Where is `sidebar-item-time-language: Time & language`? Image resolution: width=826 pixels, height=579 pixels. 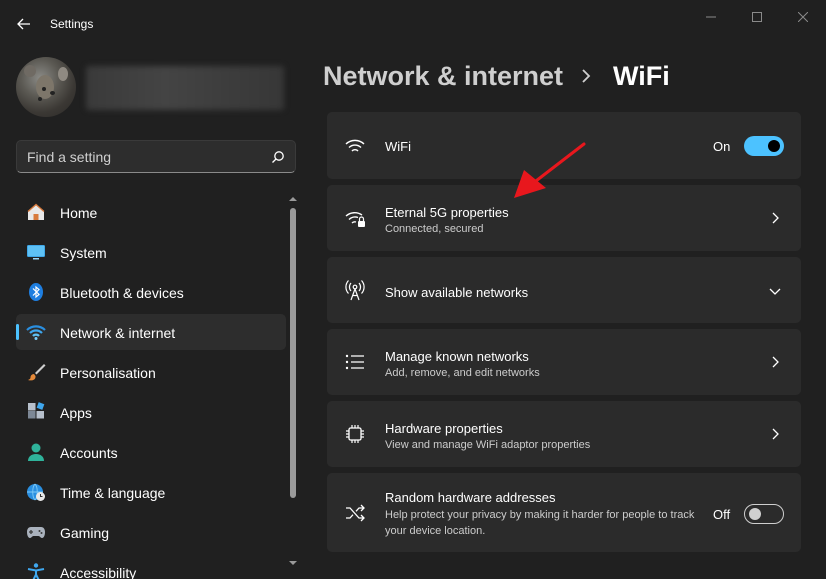
sidebar-item-time-language: Time & language is located at coordinates (151, 492).